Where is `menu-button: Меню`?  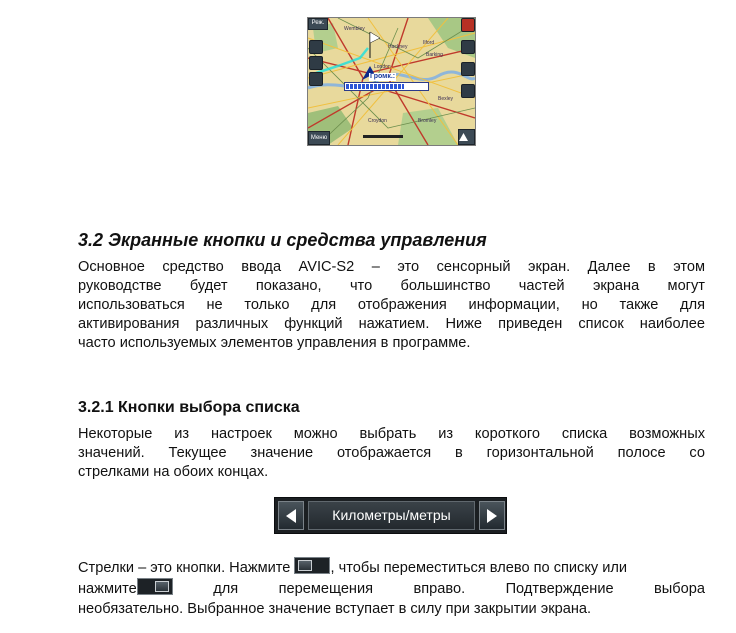
menu-button: Меню is located at coordinates (319, 138).